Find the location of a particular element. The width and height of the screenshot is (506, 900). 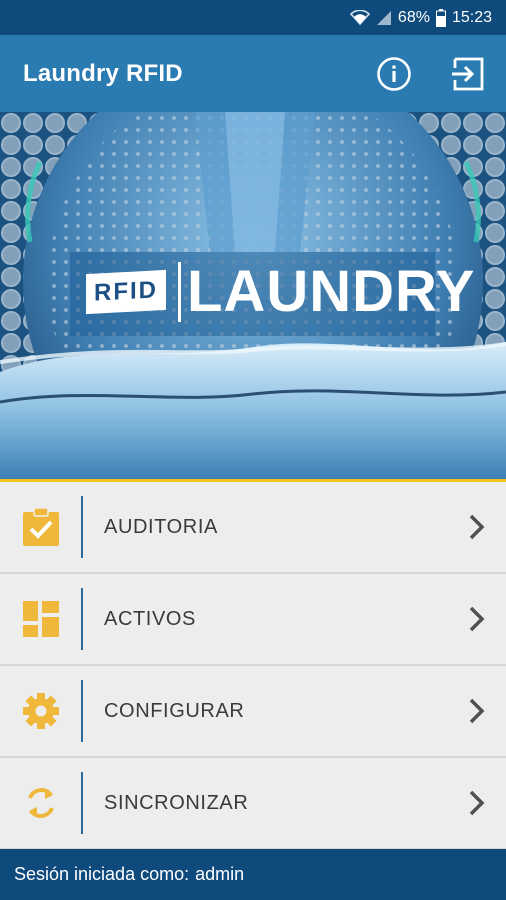

banner-rfid-flag: RFID is located at coordinates (126, 292).